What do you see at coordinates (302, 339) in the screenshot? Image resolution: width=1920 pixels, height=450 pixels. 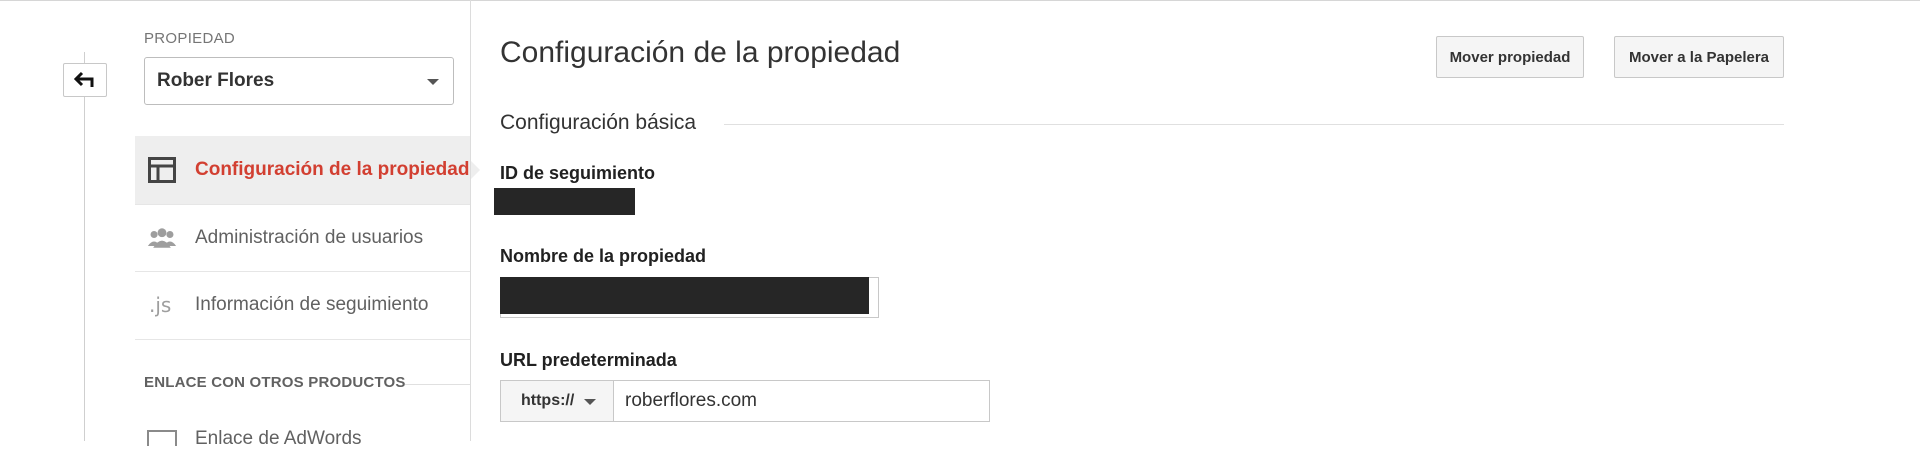 I see `sidebar-divider` at bounding box center [302, 339].